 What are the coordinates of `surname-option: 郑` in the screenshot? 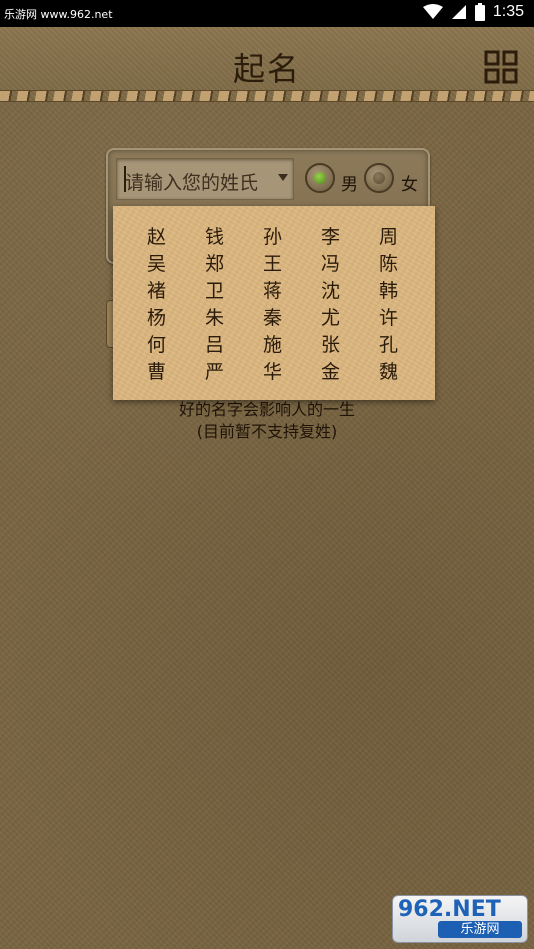 It's located at (214, 262).